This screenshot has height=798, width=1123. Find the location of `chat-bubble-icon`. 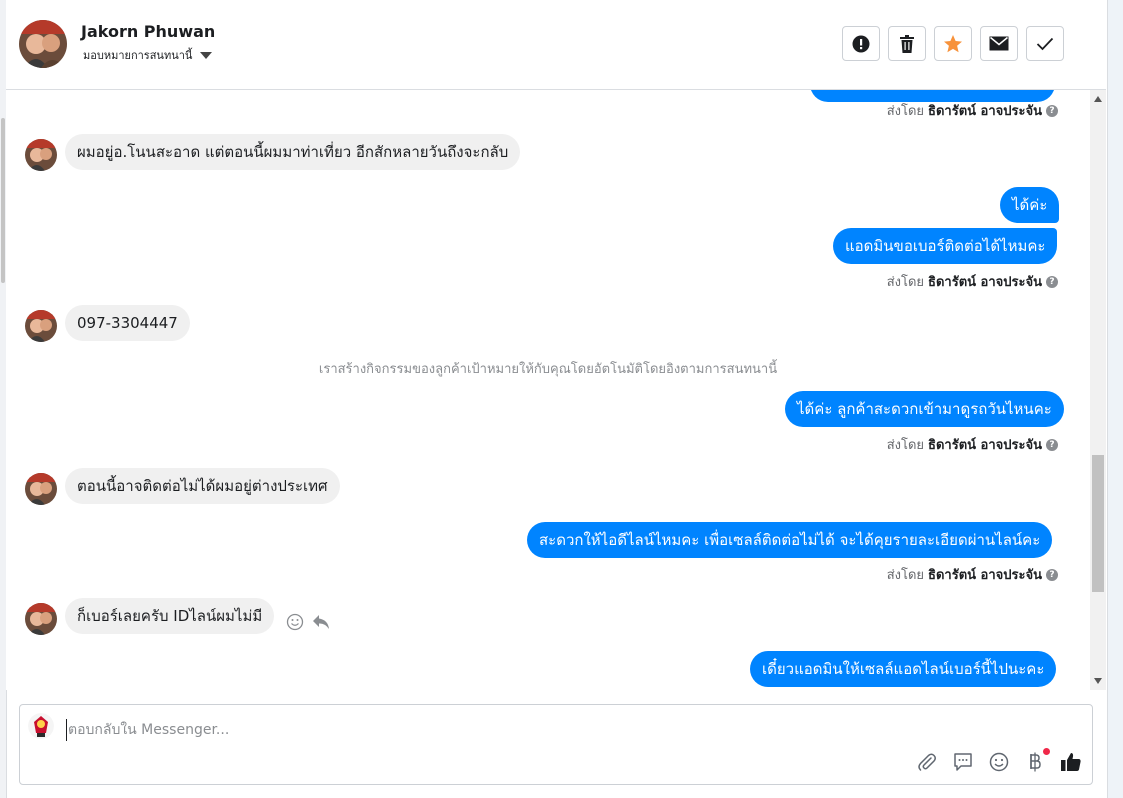

chat-bubble-icon is located at coordinates (963, 762).